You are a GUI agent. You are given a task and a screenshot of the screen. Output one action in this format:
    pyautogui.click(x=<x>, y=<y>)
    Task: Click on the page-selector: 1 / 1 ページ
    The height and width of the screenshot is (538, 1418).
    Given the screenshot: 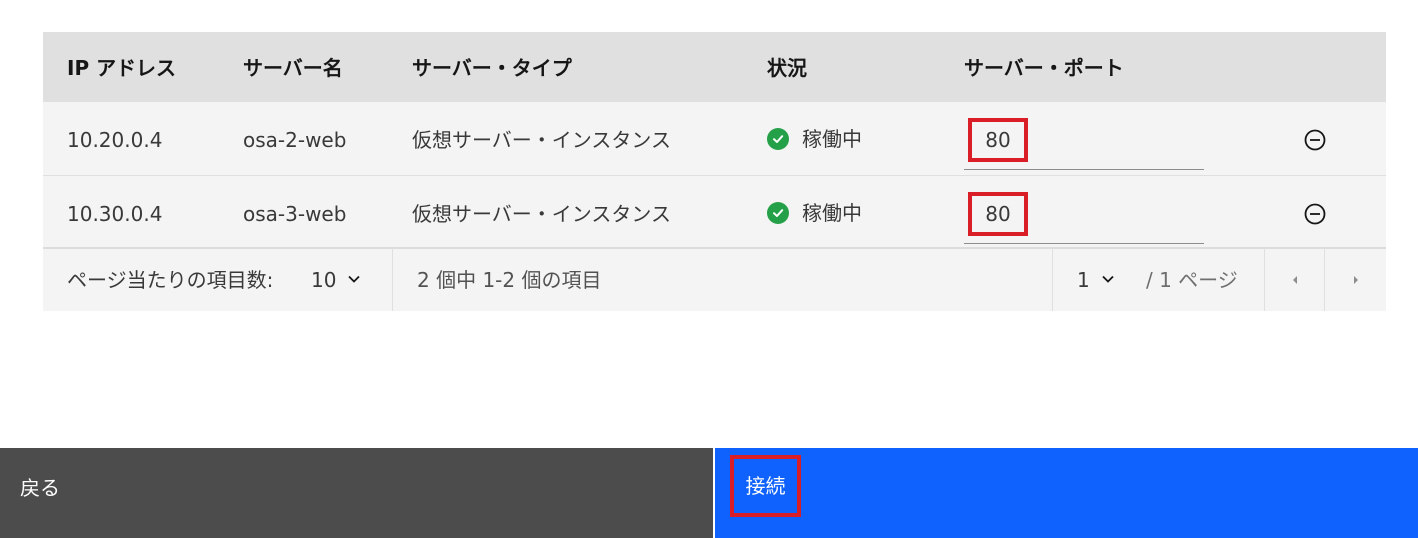 What is the action you would take?
    pyautogui.click(x=1158, y=280)
    